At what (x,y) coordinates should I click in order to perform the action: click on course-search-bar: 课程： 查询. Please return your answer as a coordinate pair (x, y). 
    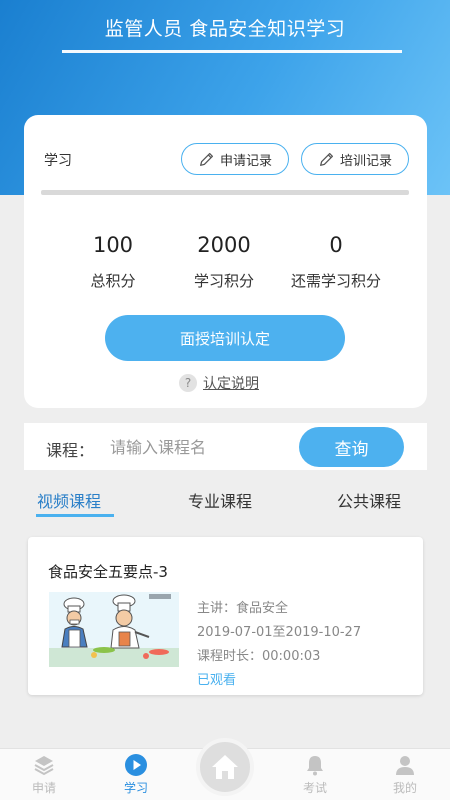
    Looking at the image, I should click on (225, 446).